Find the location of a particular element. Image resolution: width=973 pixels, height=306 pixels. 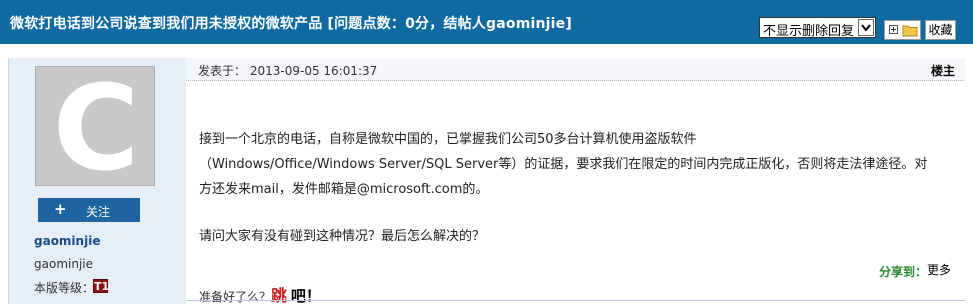

chevron-down-icon is located at coordinates (866, 27).